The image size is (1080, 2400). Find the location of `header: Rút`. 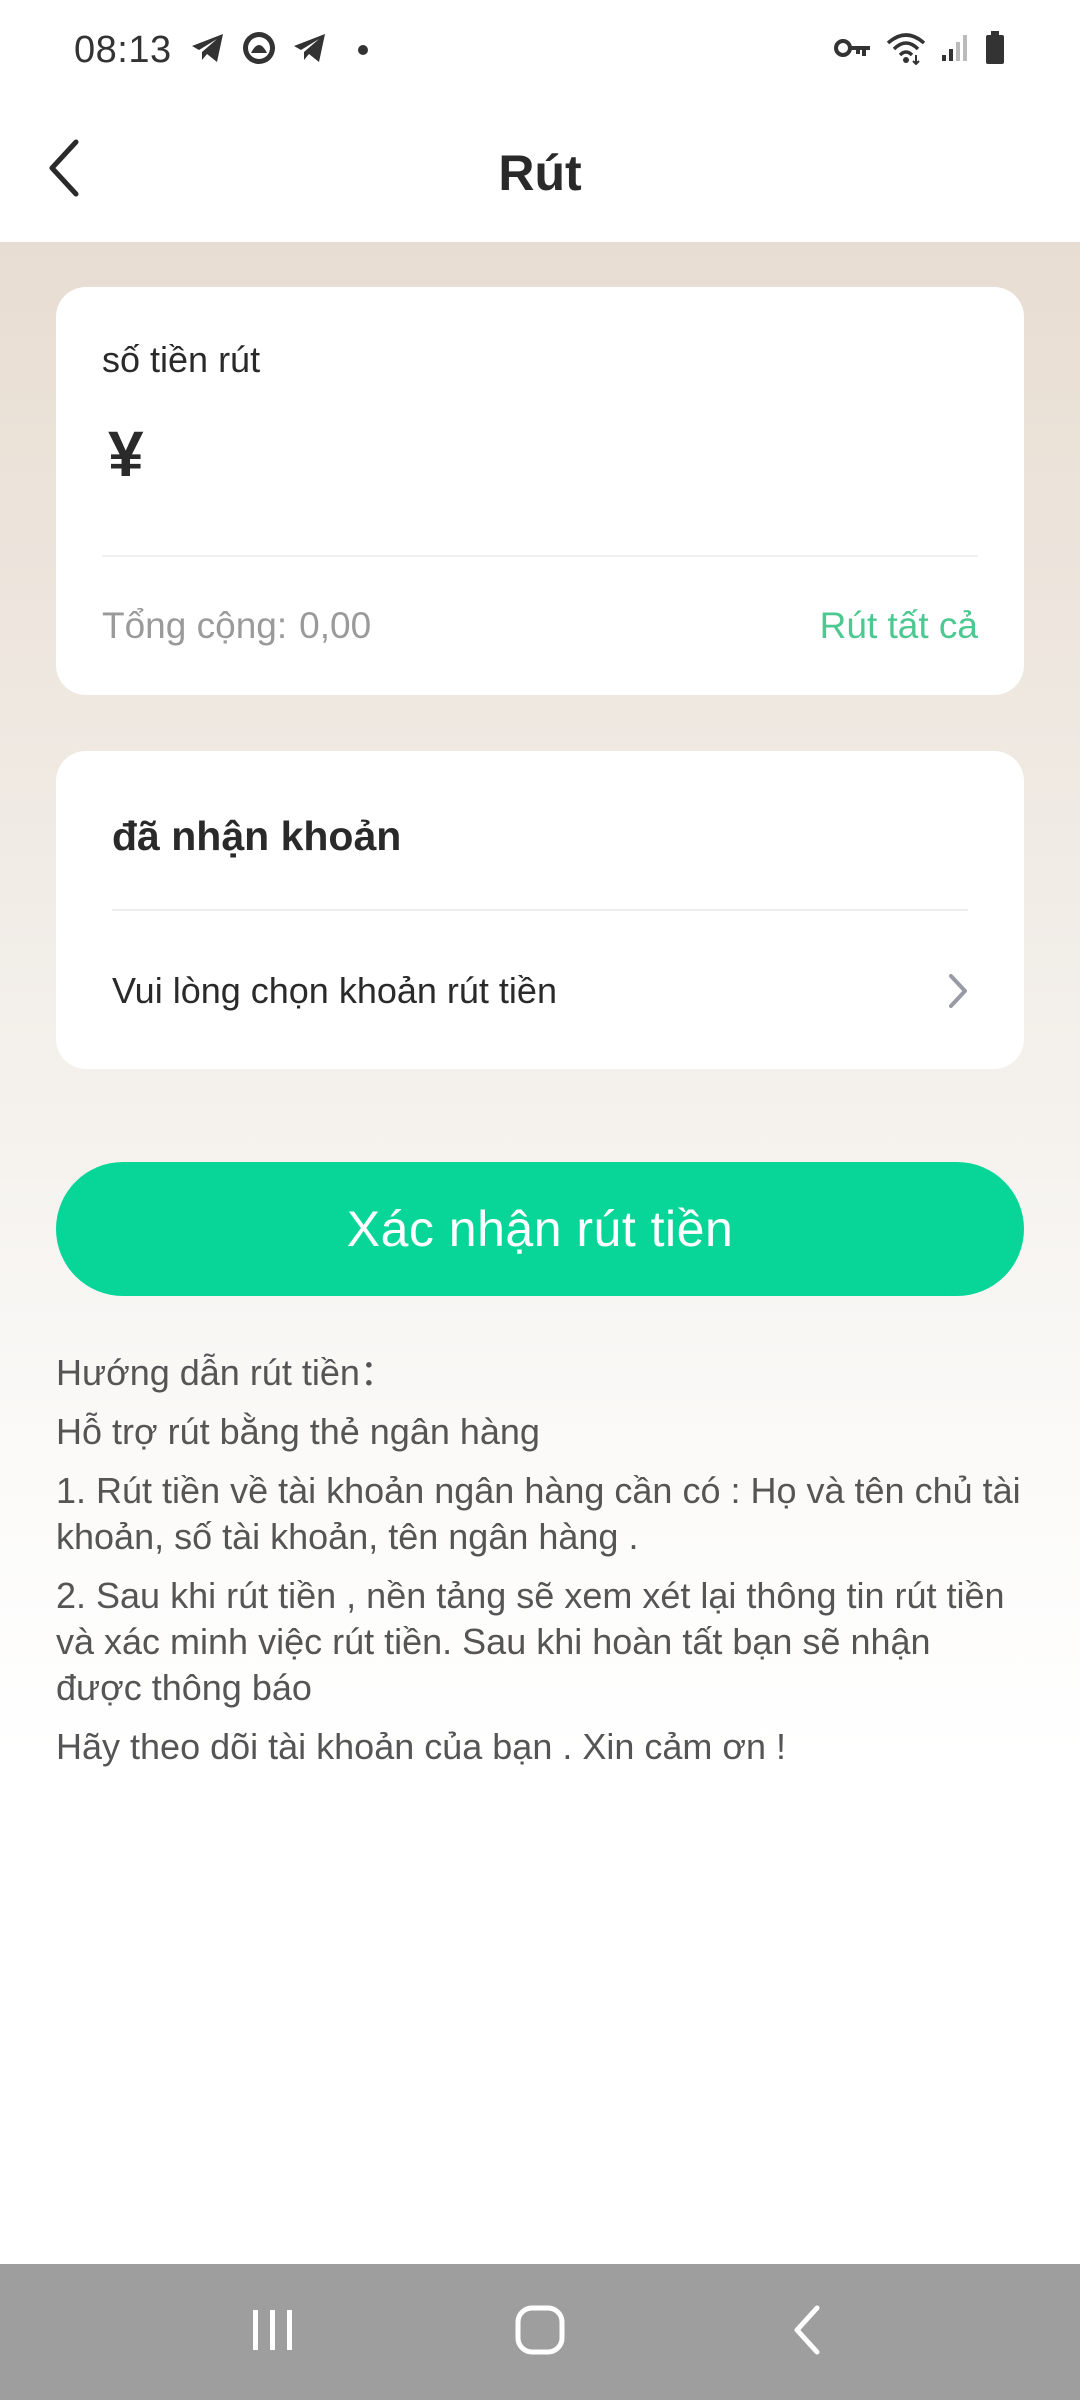

header: Rút is located at coordinates (540, 171).